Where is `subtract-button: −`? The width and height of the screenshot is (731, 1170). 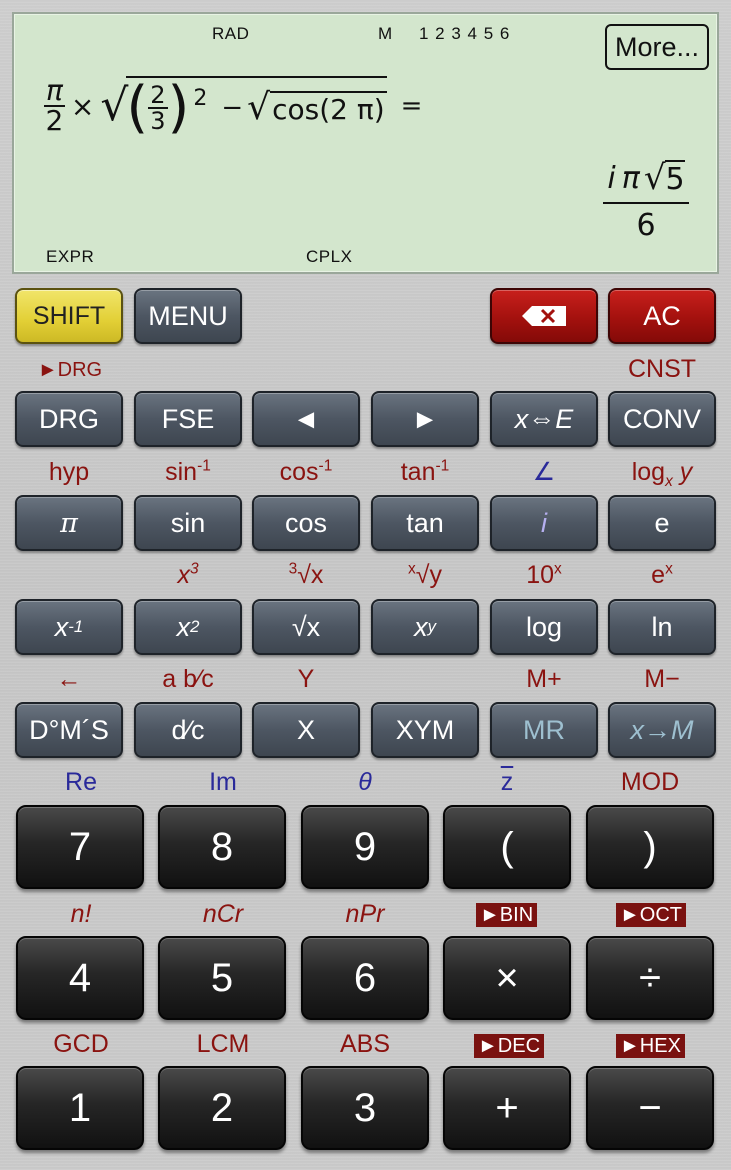
subtract-button: − is located at coordinates (650, 1108).